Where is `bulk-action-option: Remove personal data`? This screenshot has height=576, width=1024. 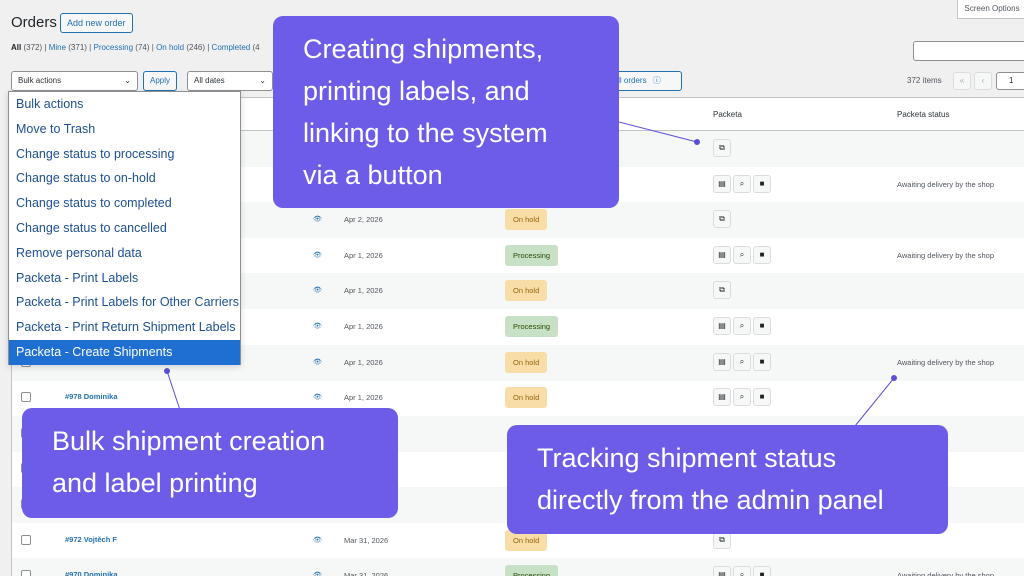
bulk-action-option: Remove personal data is located at coordinates (124, 253).